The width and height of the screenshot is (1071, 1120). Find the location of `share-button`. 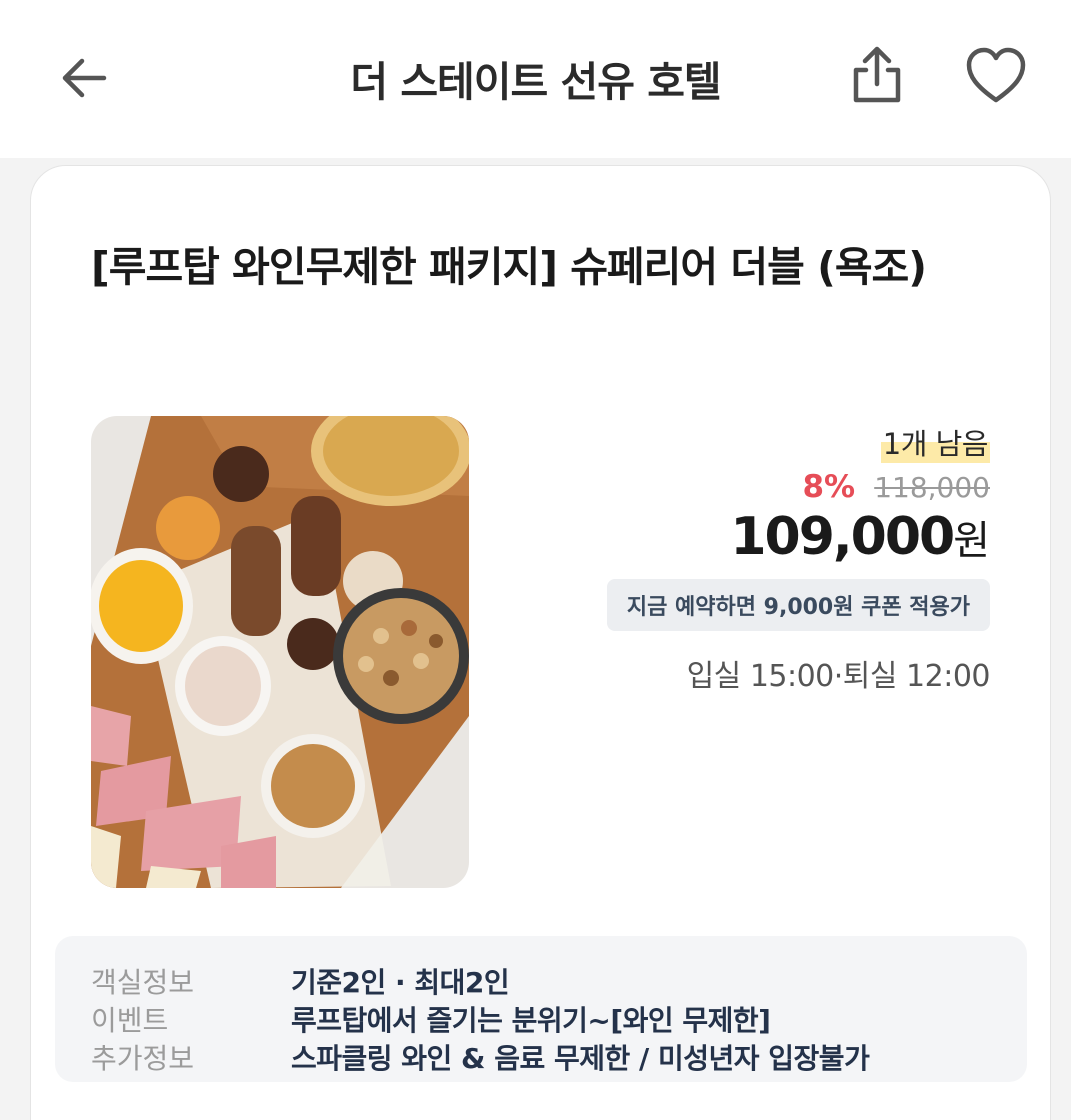

share-button is located at coordinates (877, 75).